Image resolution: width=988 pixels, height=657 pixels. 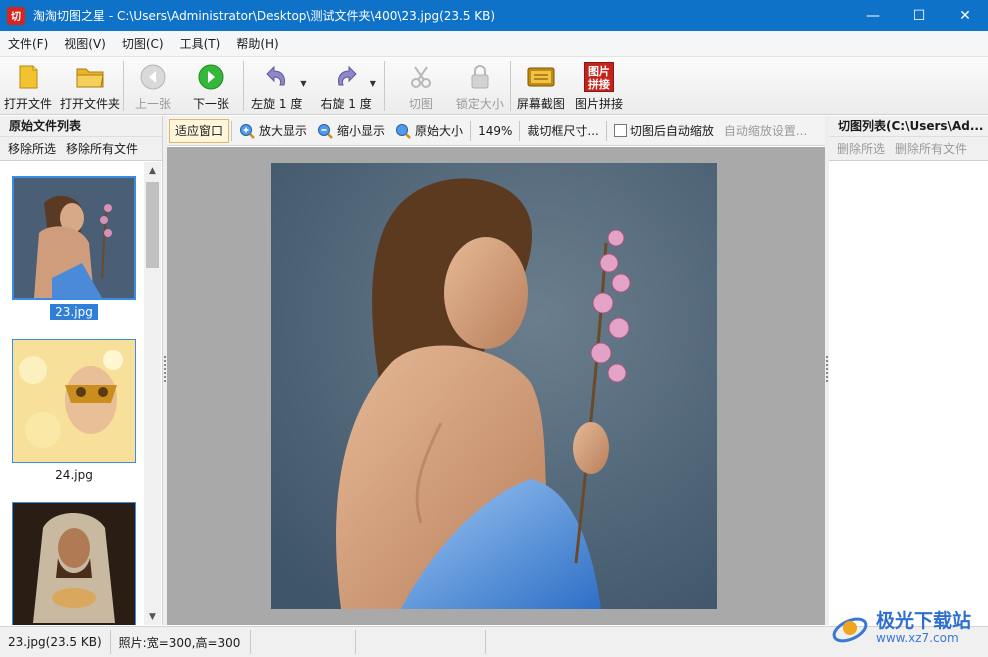 I want to click on watermark-brand: 极光下载站, so click(x=924, y=620).